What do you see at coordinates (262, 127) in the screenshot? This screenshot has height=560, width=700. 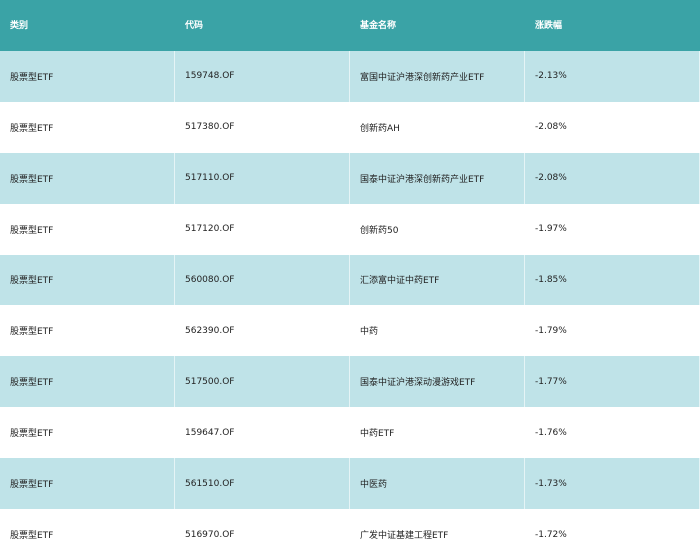 I see `cell-code: 517380.OF` at bounding box center [262, 127].